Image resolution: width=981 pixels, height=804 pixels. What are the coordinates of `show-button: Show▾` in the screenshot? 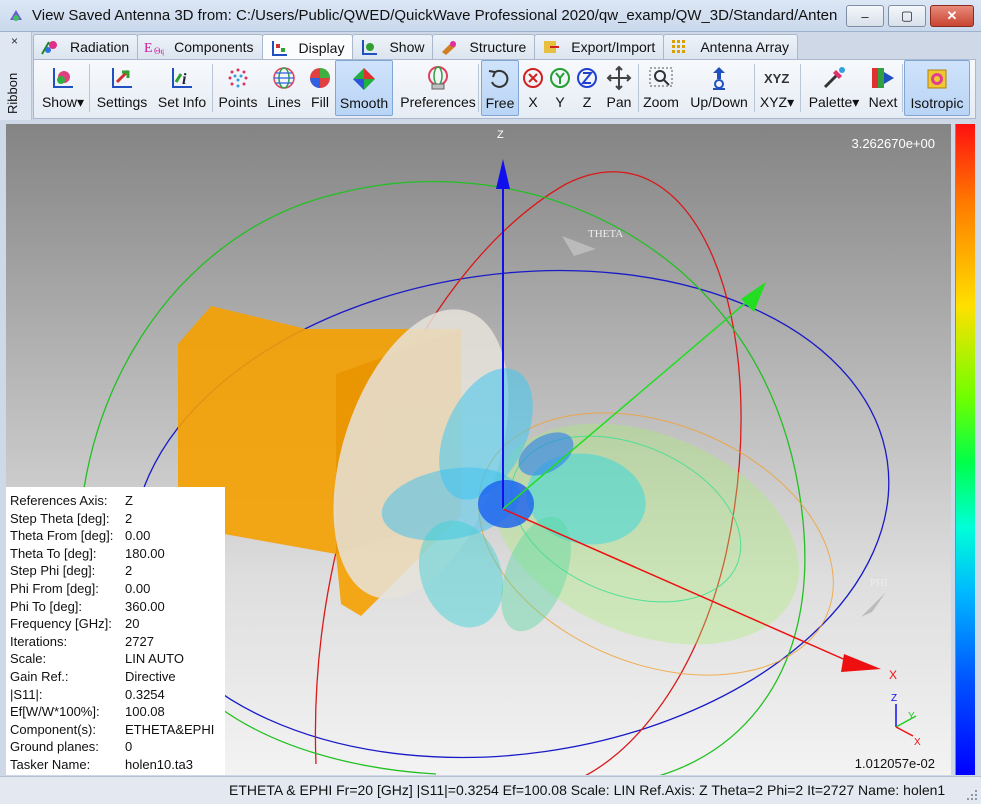 It's located at (63, 88).